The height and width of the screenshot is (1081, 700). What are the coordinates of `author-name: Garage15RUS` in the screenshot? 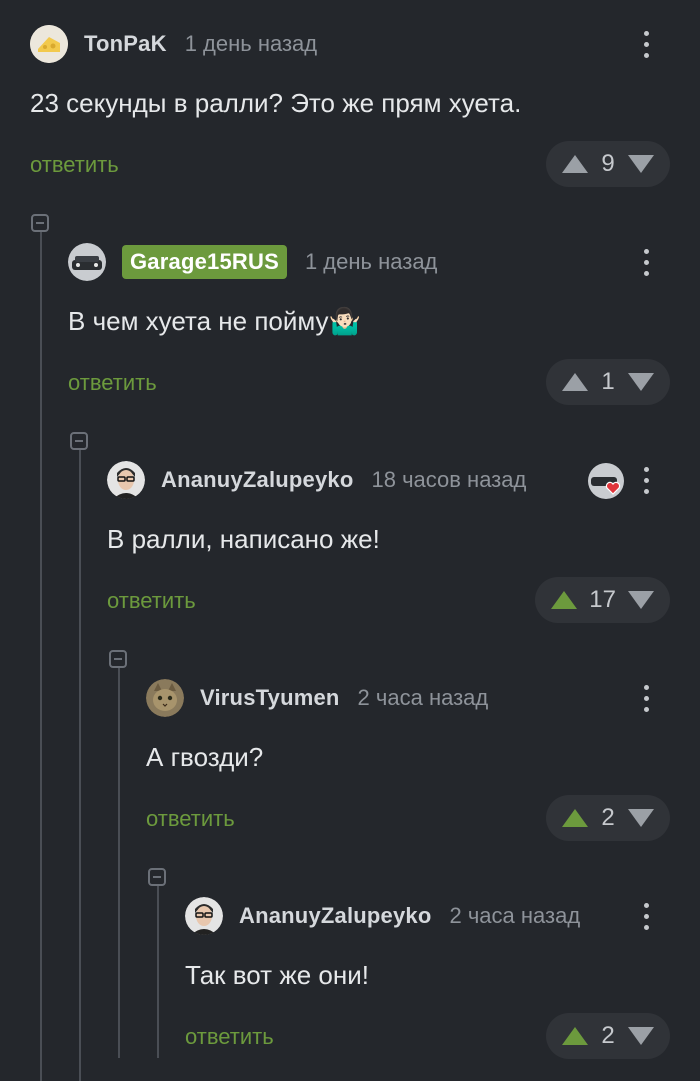 It's located at (204, 262).